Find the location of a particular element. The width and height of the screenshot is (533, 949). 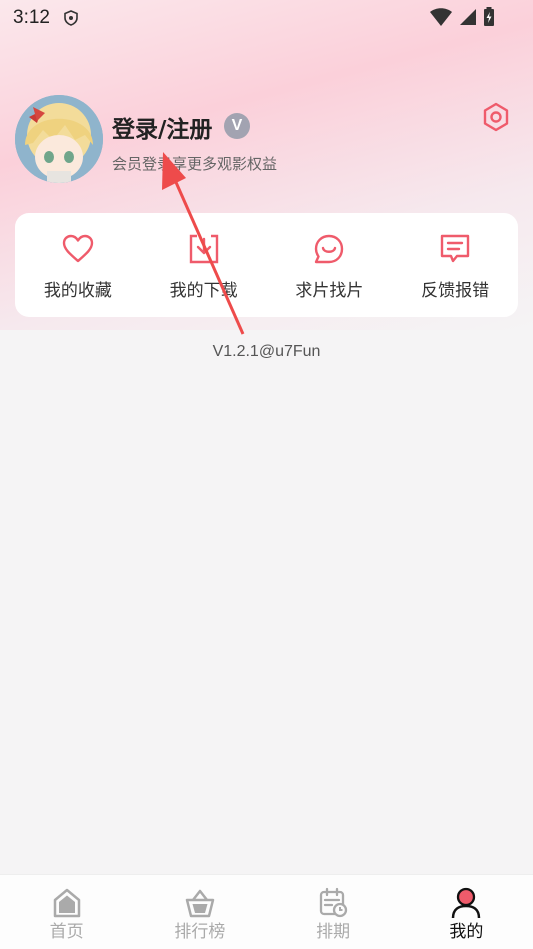

basket-icon is located at coordinates (200, 903).